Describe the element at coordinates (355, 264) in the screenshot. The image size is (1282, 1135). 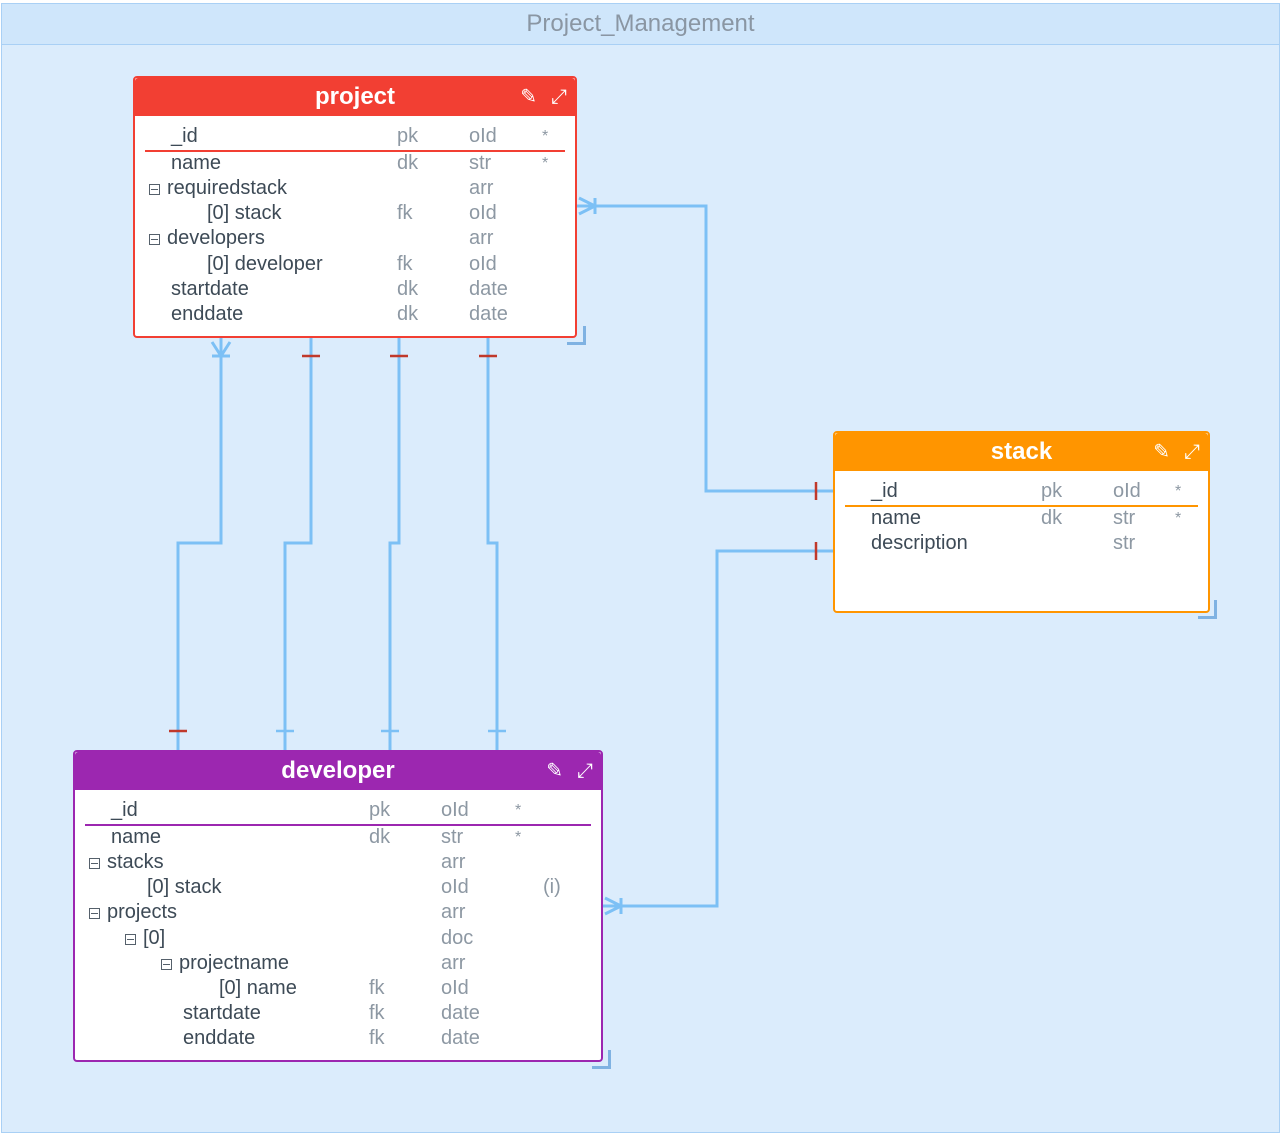
I see `field-row: [0] developer fk oId` at that location.